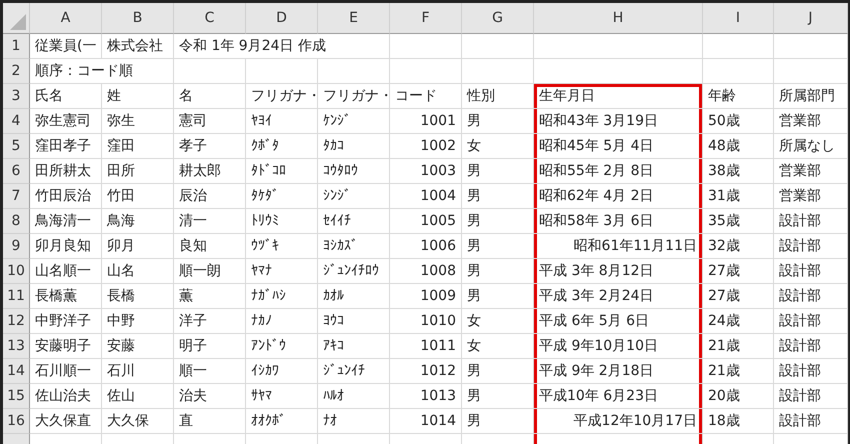  What do you see at coordinates (618, 346) in the screenshot?
I see `table-cell: 平成 9年10月10日` at bounding box center [618, 346].